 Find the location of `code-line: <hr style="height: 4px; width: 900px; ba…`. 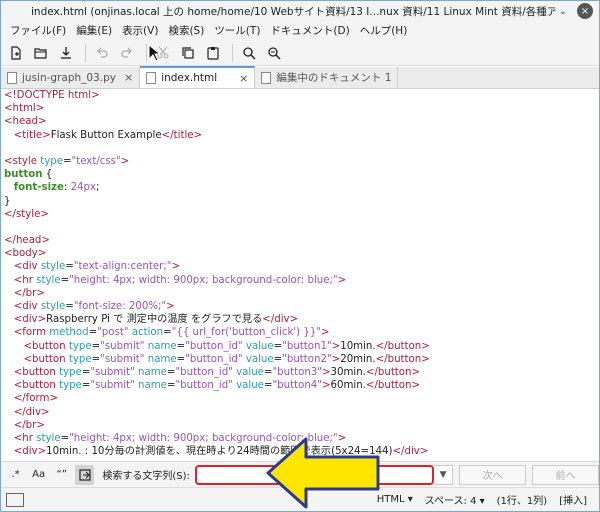

code-line: <hr style="height: 4px; width: 900px; ba… is located at coordinates (300, 280).